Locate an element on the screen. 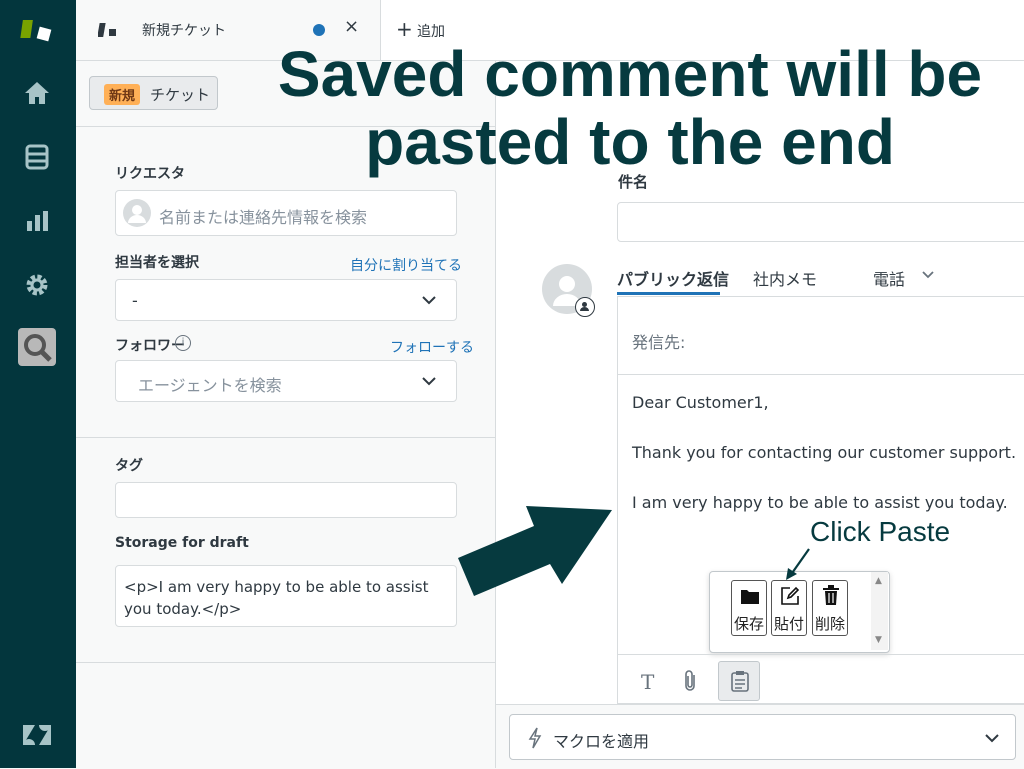 The height and width of the screenshot is (769, 1024). ticket-tab-icon is located at coordinates (107, 30).